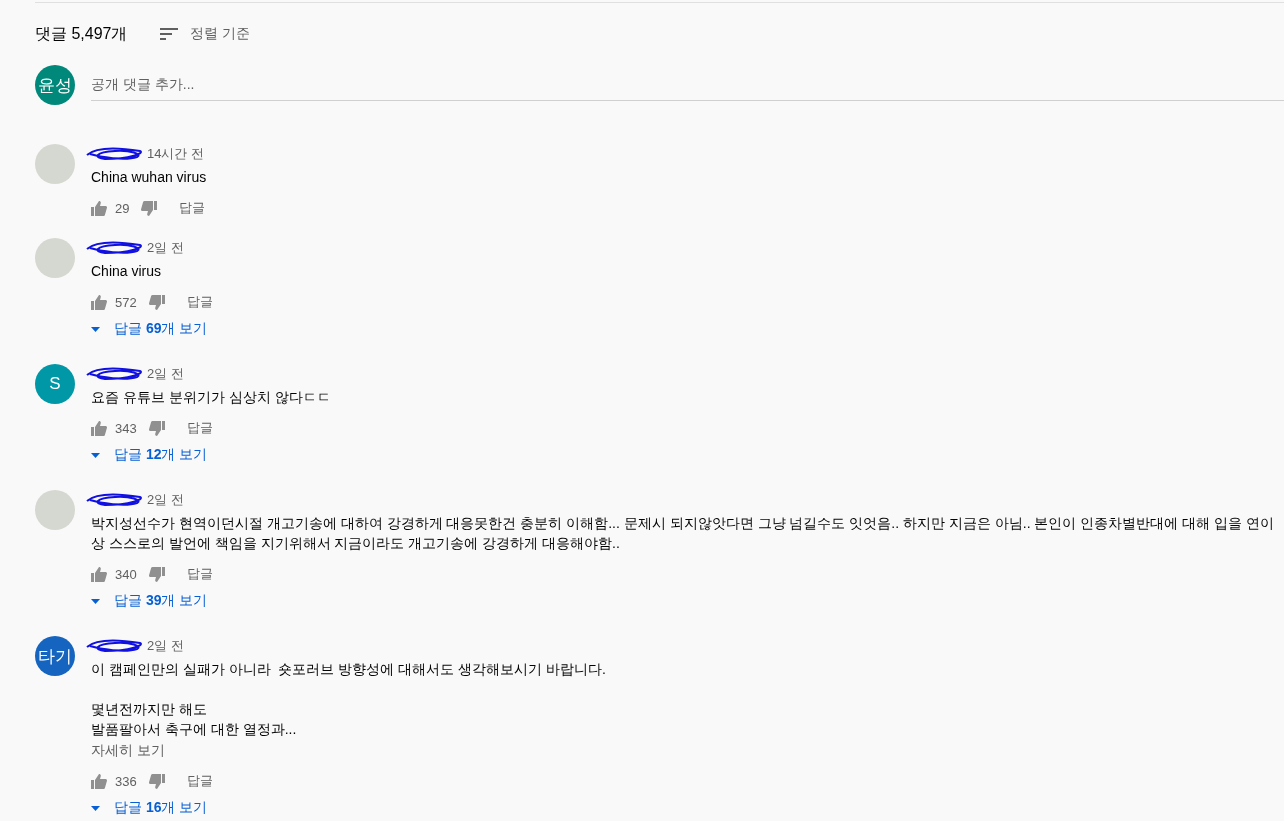  I want to click on sort-button: 정렬 기준, so click(205, 34).